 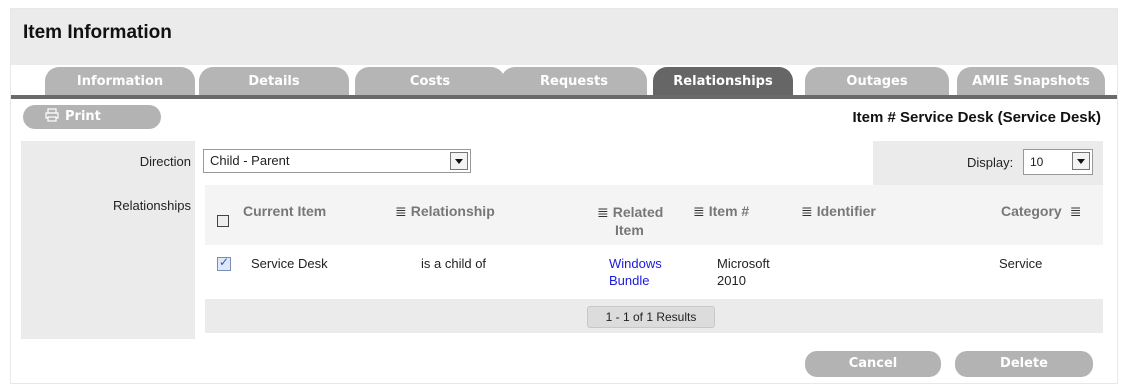 What do you see at coordinates (873, 364) in the screenshot?
I see `cancel-button: Cancel` at bounding box center [873, 364].